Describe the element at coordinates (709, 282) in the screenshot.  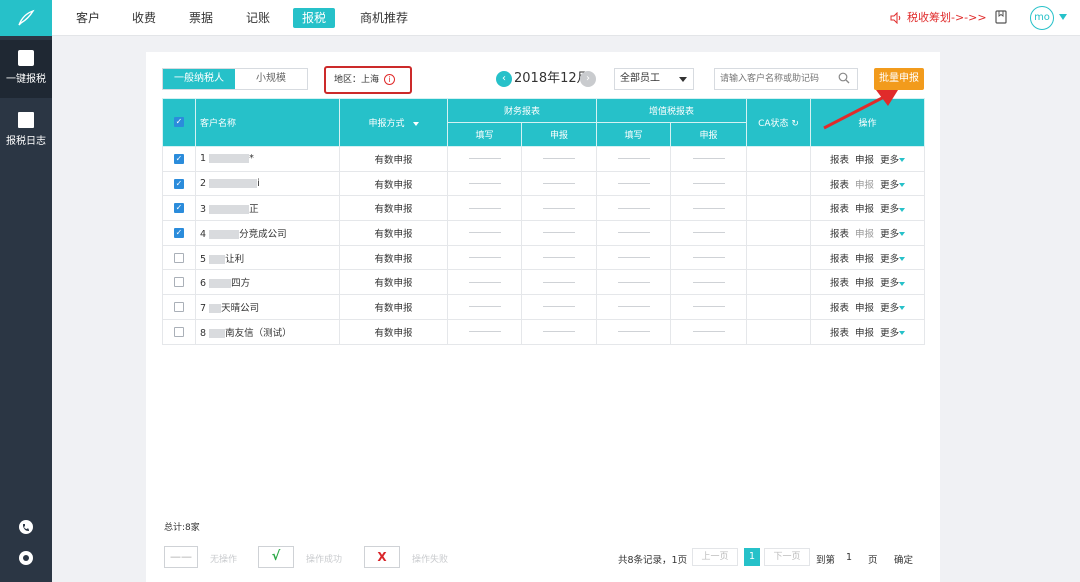
I see `vat-declare-cell` at that location.